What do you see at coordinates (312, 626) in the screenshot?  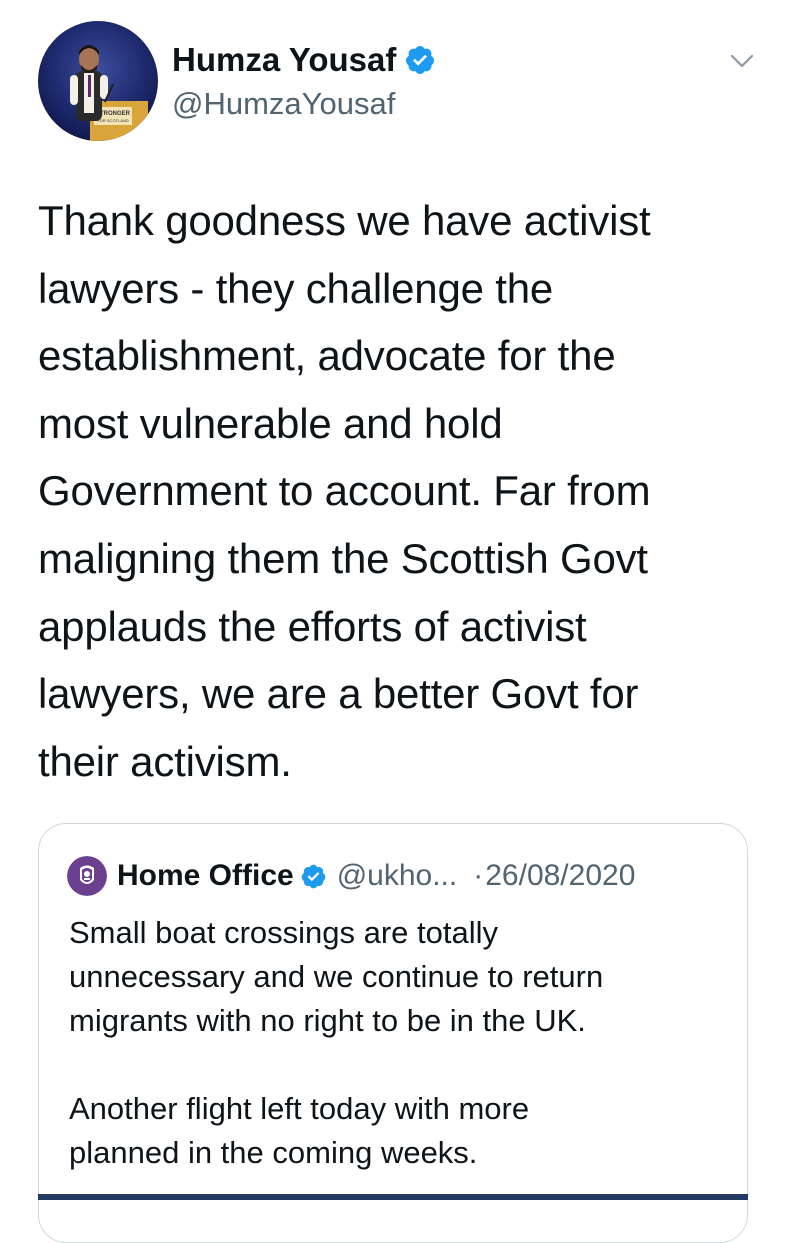 I see `tweet-text-line: applauds the efforts of activist` at bounding box center [312, 626].